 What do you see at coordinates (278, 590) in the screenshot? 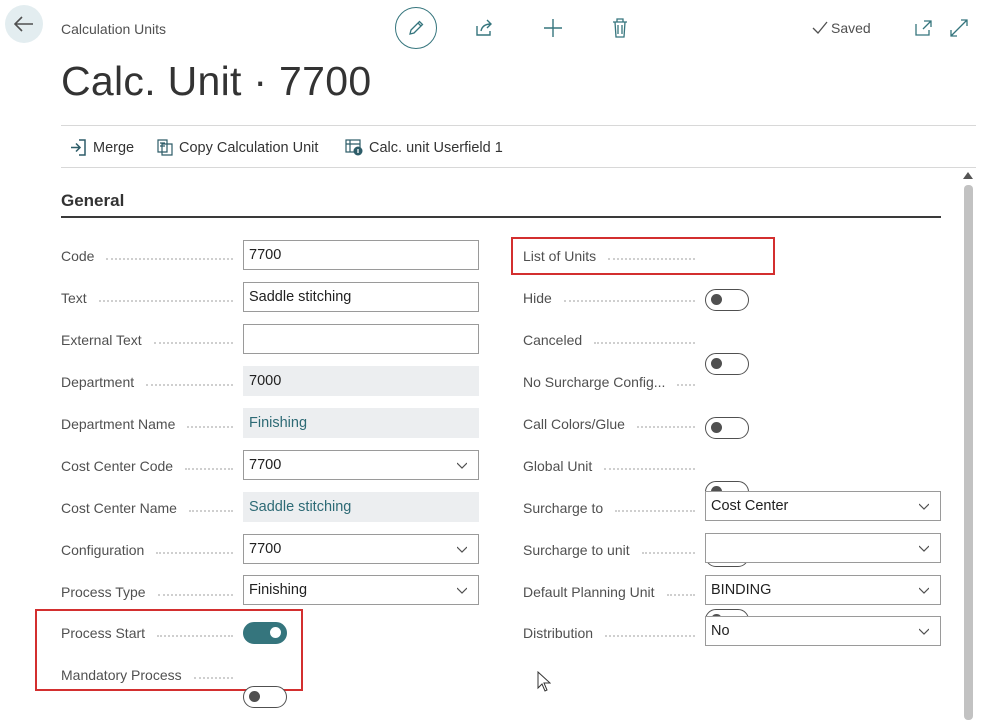
I see `process-type-value: Finishing` at bounding box center [278, 590].